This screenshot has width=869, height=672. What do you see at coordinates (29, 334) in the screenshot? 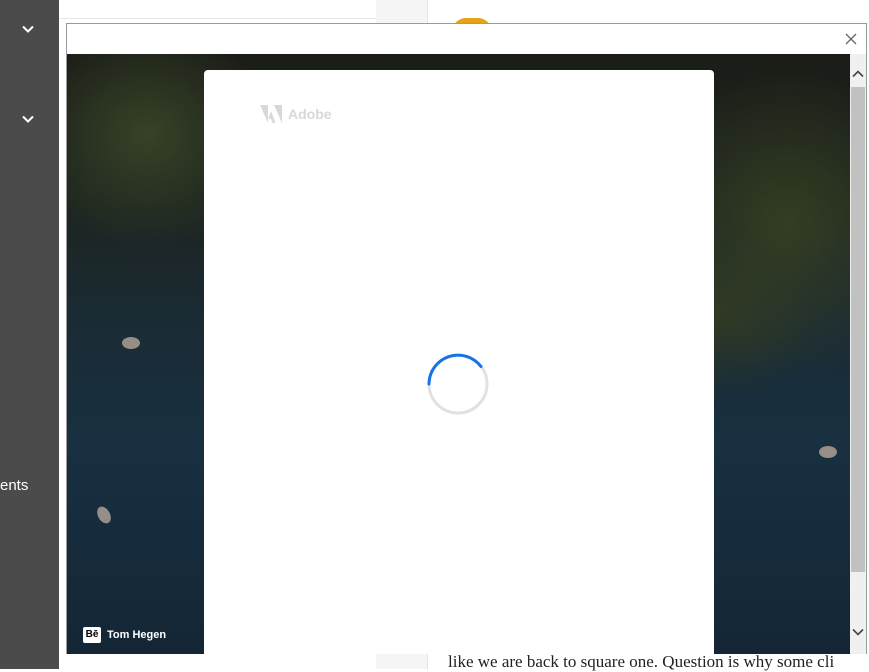
I see `left-sidebar: ents` at bounding box center [29, 334].